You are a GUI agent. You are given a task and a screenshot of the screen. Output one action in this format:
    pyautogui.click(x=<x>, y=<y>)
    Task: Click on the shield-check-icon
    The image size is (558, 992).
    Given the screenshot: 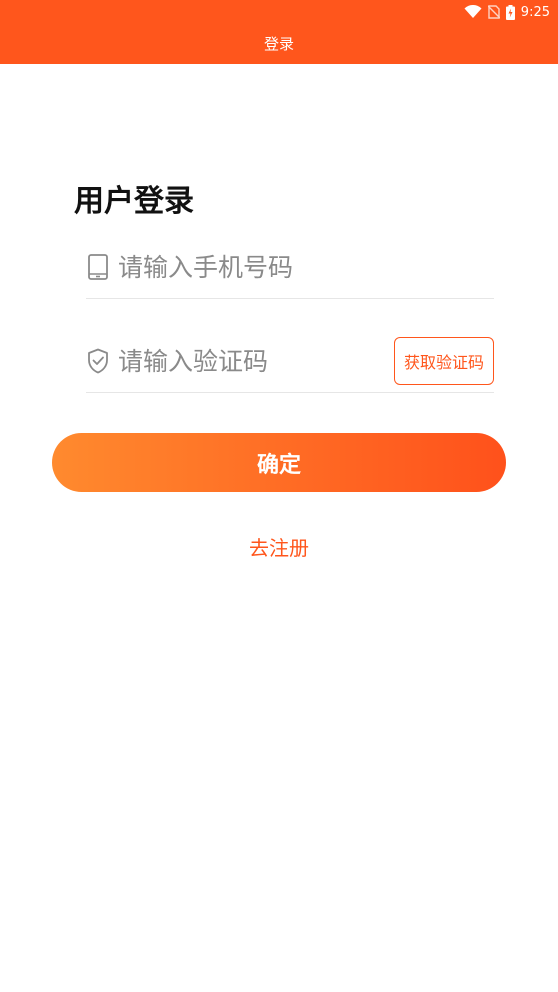 What is the action you would take?
    pyautogui.click(x=98, y=361)
    